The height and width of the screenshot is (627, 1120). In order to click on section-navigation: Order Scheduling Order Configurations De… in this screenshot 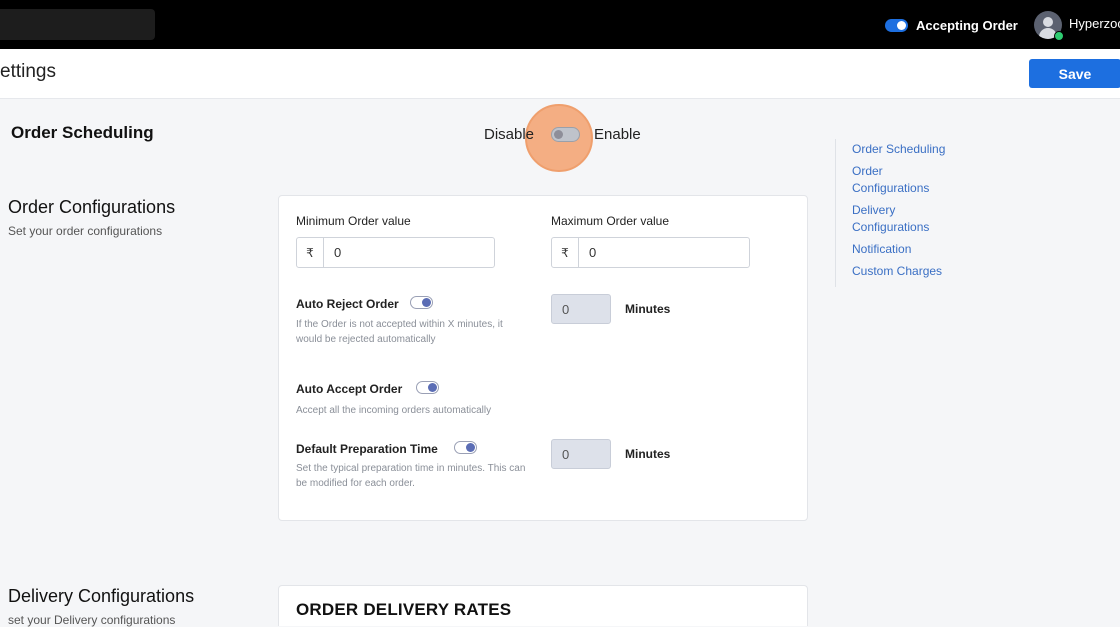, I will do `click(908, 213)`.